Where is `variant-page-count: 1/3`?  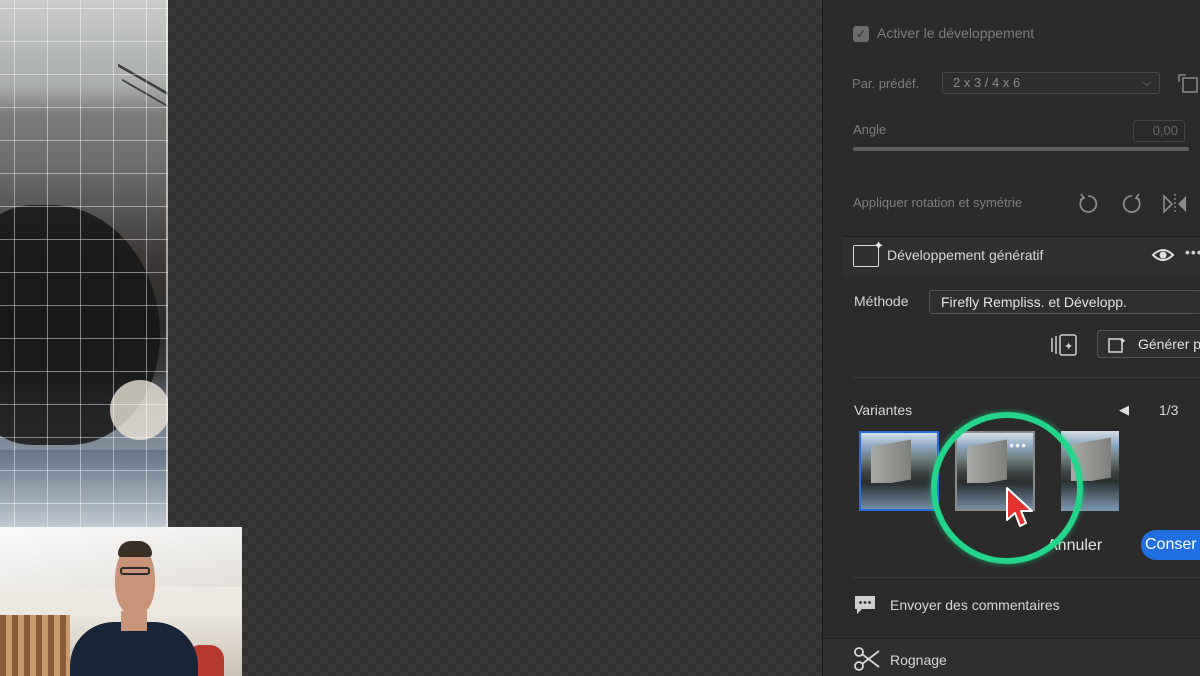 variant-page-count: 1/3 is located at coordinates (1169, 410).